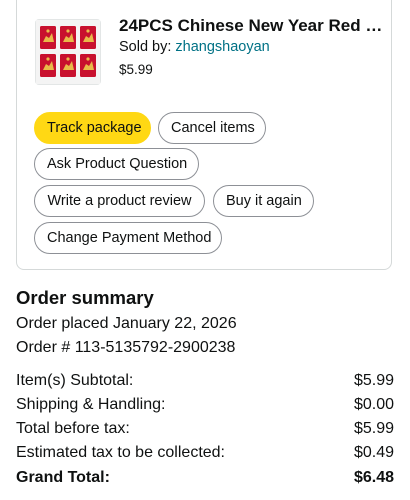 The image size is (410, 500). What do you see at coordinates (91, 404) in the screenshot?
I see `shipping-label: Shipping & Handling:` at bounding box center [91, 404].